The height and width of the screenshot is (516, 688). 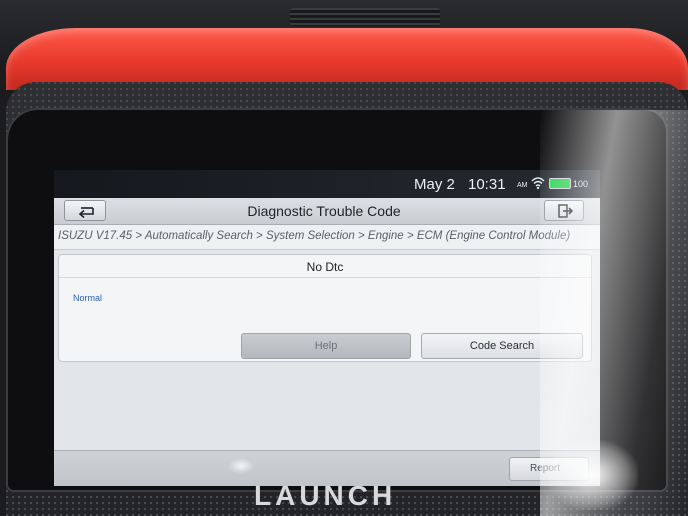 What do you see at coordinates (581, 184) in the screenshot?
I see `battery-percent: 100` at bounding box center [581, 184].